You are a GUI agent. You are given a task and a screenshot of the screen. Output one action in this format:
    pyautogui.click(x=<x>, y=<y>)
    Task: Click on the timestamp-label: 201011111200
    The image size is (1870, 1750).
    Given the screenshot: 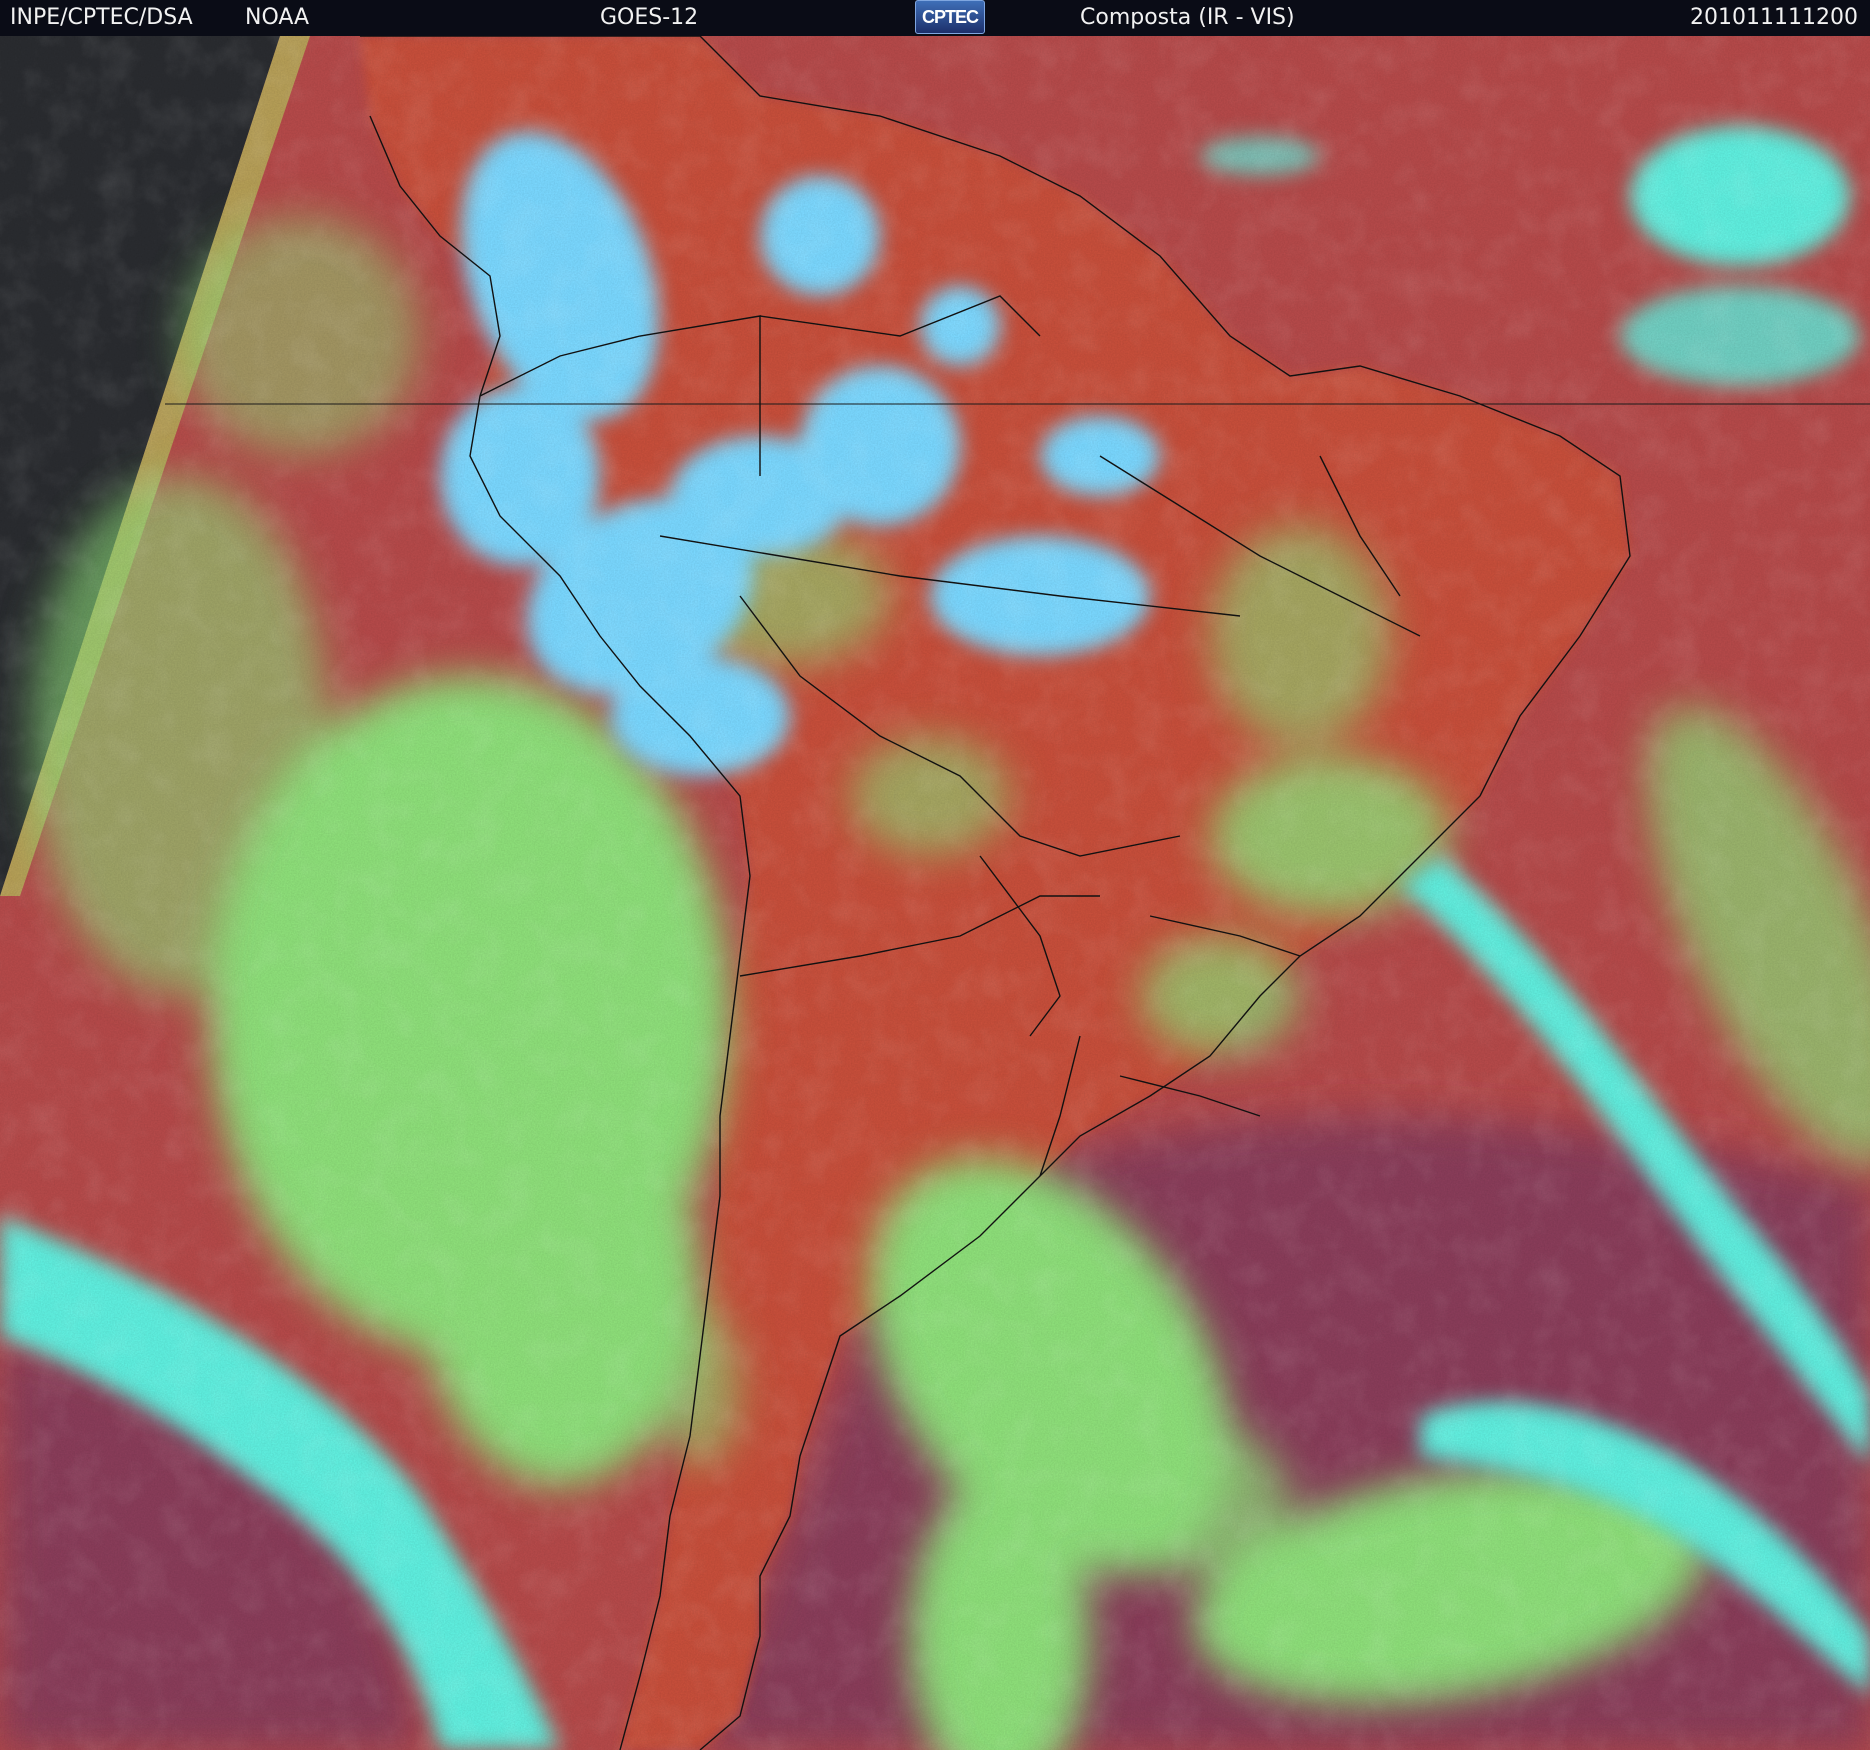 What is the action you would take?
    pyautogui.click(x=1774, y=17)
    